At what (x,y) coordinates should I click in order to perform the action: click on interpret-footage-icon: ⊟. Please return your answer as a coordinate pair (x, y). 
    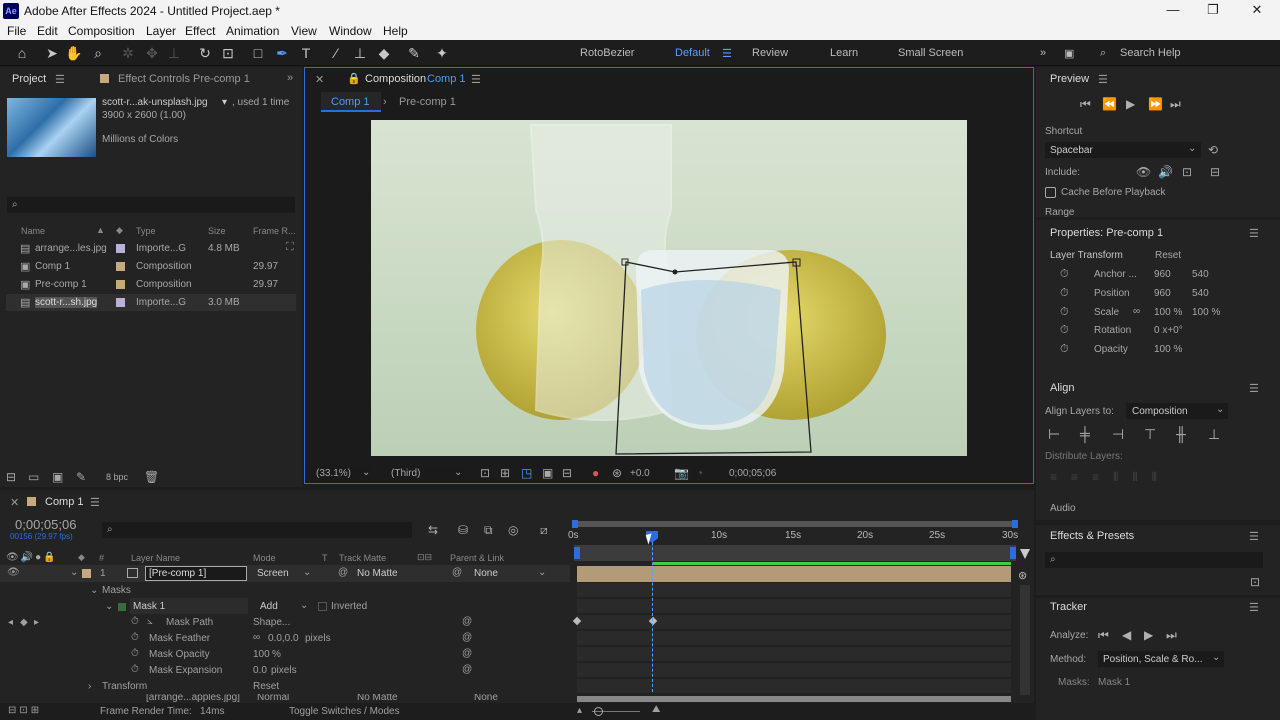
    Looking at the image, I should click on (11, 477).